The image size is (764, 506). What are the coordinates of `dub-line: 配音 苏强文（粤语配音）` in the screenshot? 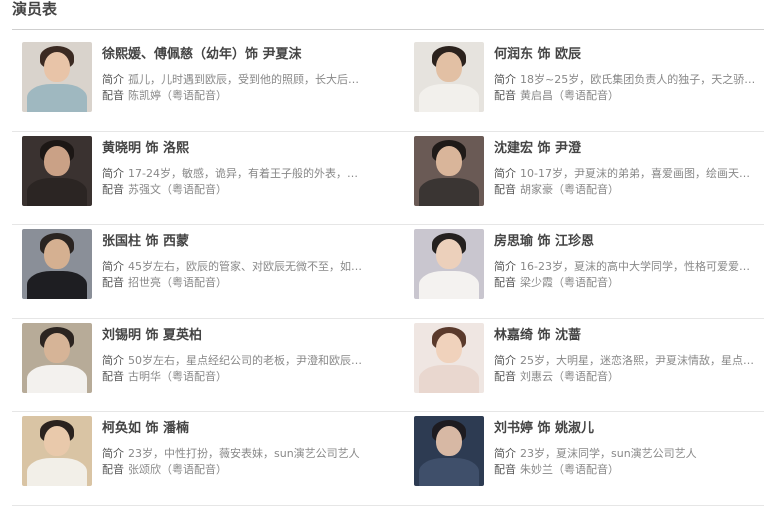 It's located at (242, 190).